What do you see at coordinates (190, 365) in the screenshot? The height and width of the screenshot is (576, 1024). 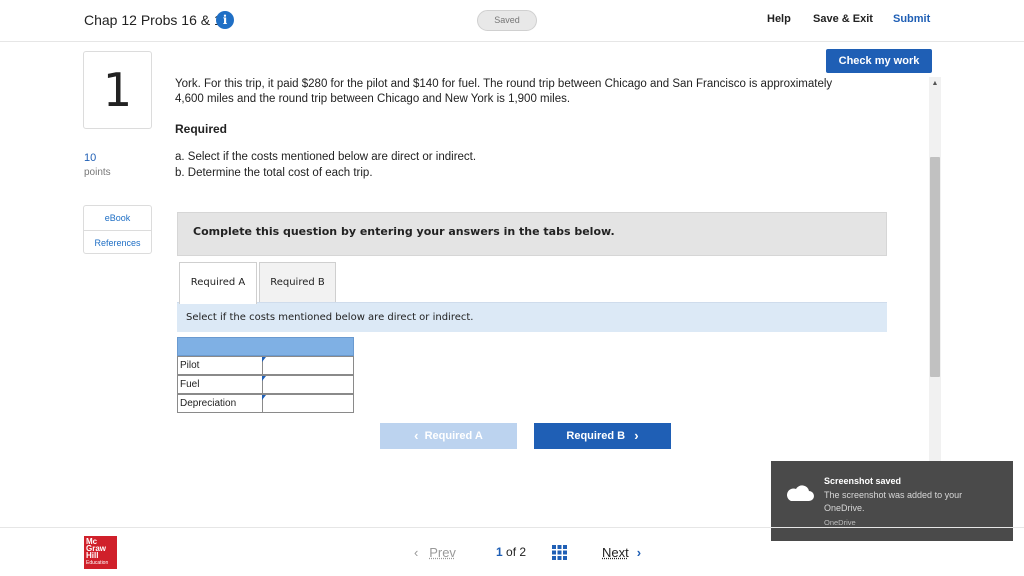 I see `row-label-pilot: Pilot` at bounding box center [190, 365].